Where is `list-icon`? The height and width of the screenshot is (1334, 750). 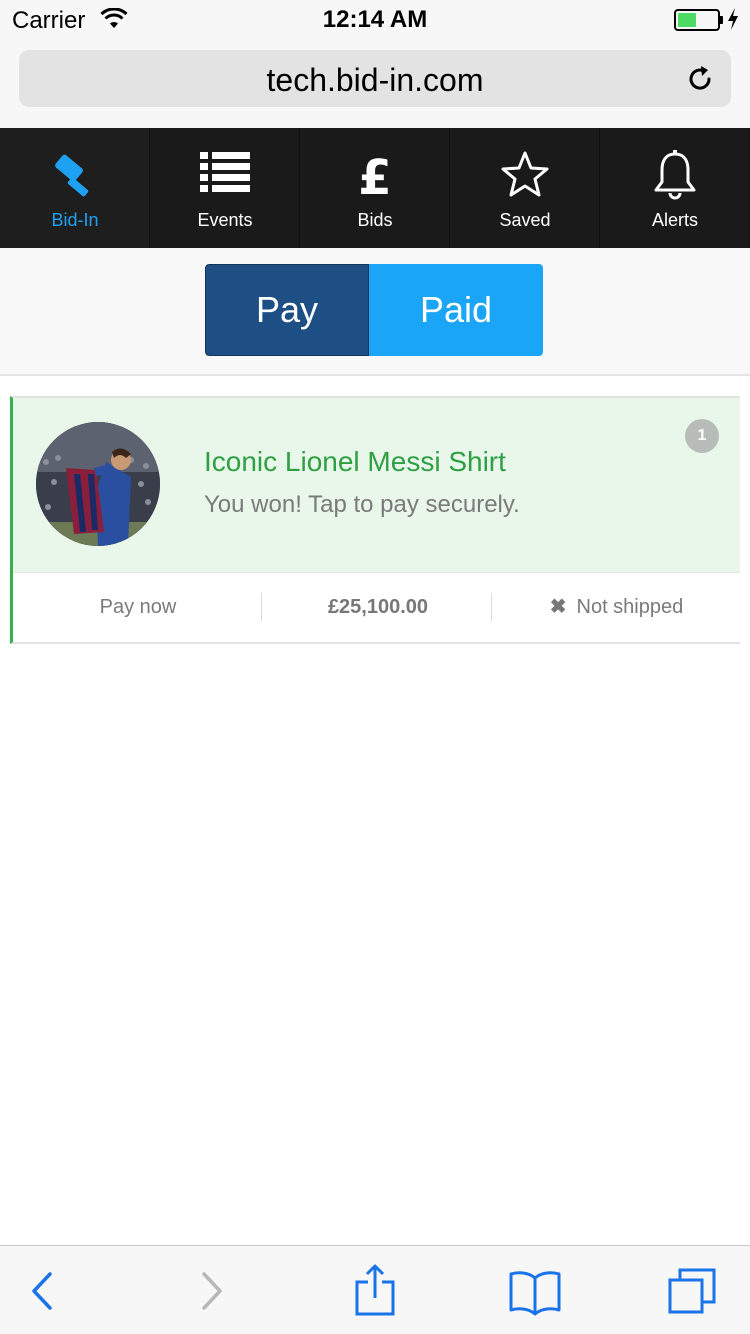 list-icon is located at coordinates (225, 172).